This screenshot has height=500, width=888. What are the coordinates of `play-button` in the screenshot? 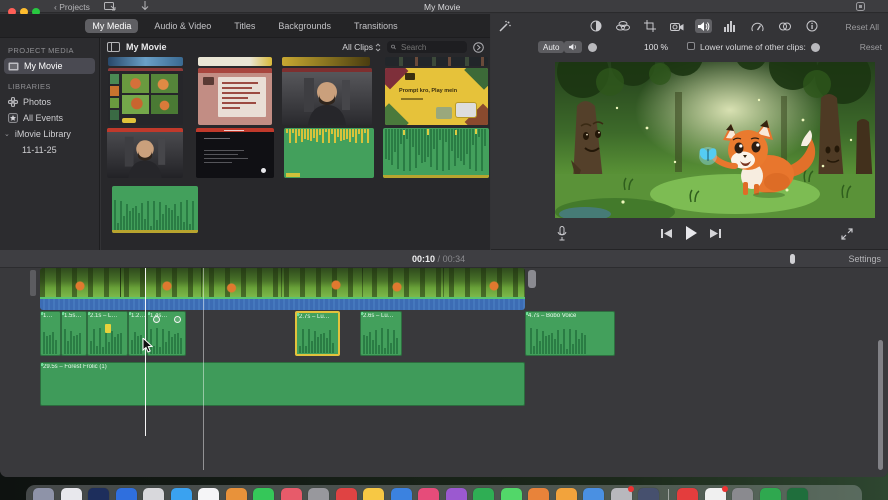 It's located at (691, 233).